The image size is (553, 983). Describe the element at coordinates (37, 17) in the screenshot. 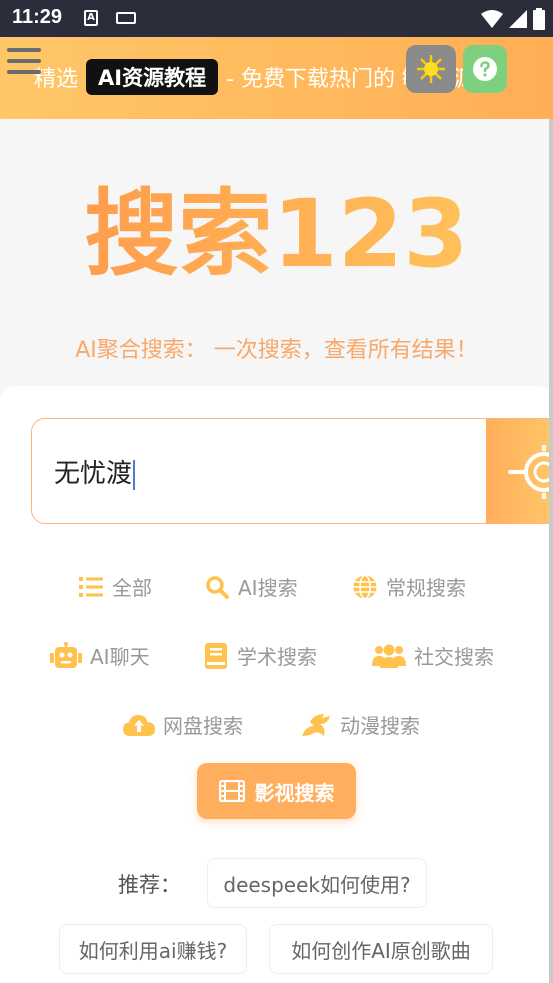

I see `status-time: 11:29` at that location.